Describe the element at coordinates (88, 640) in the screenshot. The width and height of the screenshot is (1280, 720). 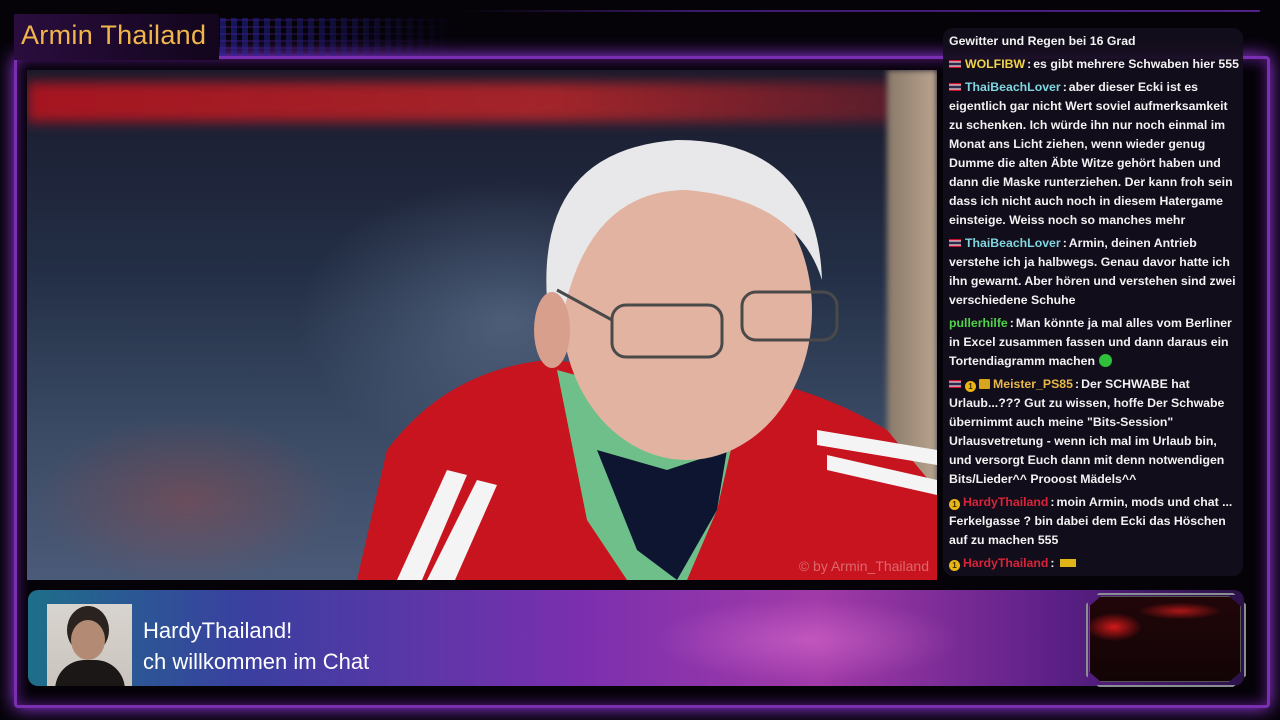
I see `avatar-head` at that location.